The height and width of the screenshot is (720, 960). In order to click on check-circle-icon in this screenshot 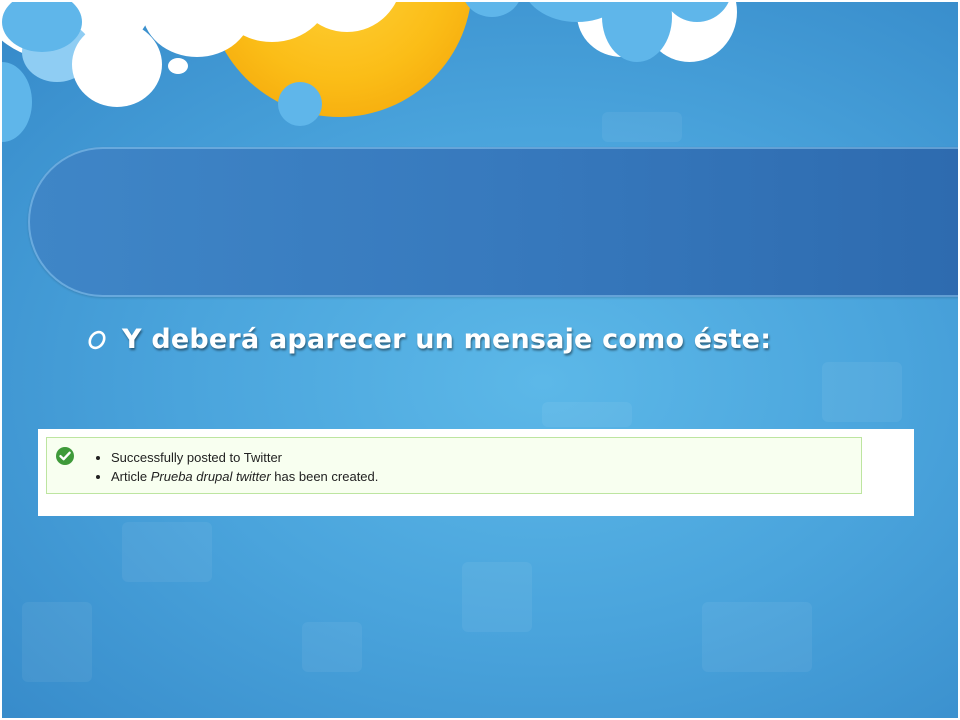, I will do `click(65, 456)`.